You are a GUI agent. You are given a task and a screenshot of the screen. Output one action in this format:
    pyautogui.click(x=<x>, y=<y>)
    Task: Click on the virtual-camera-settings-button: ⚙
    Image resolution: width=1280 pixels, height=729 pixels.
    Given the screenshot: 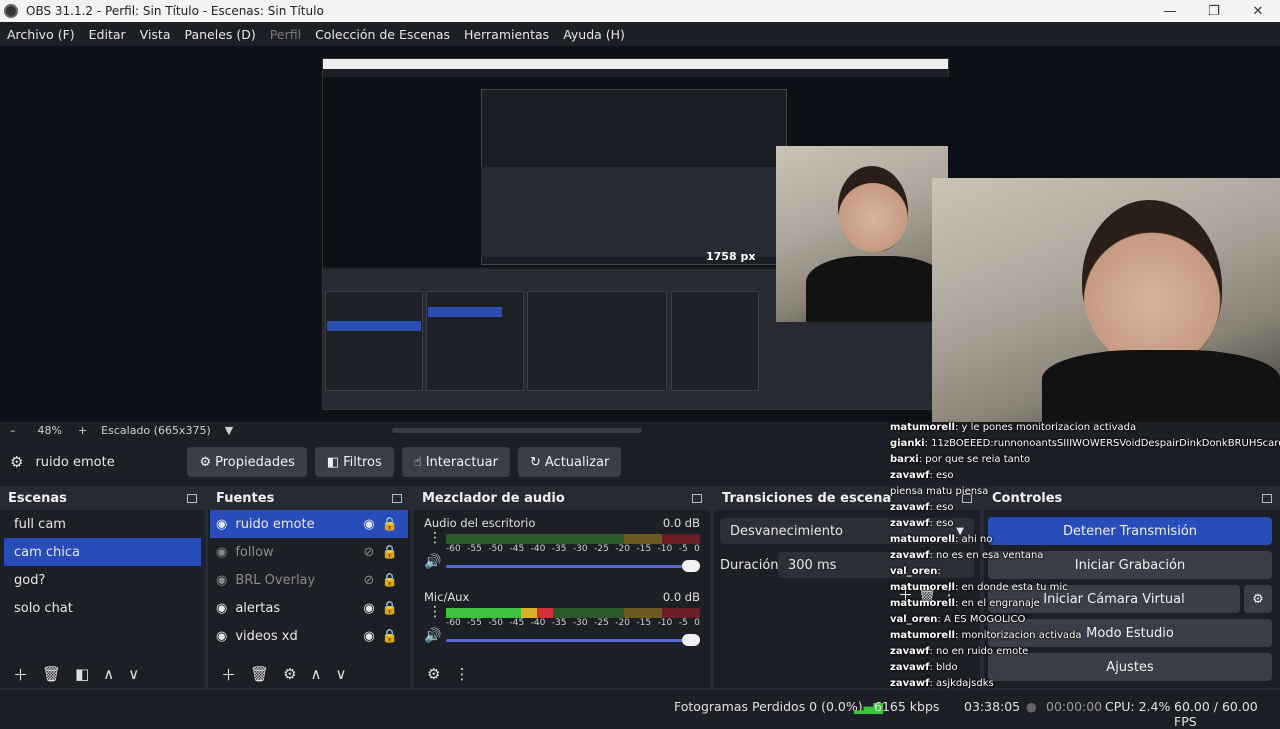 What is the action you would take?
    pyautogui.click(x=1258, y=599)
    